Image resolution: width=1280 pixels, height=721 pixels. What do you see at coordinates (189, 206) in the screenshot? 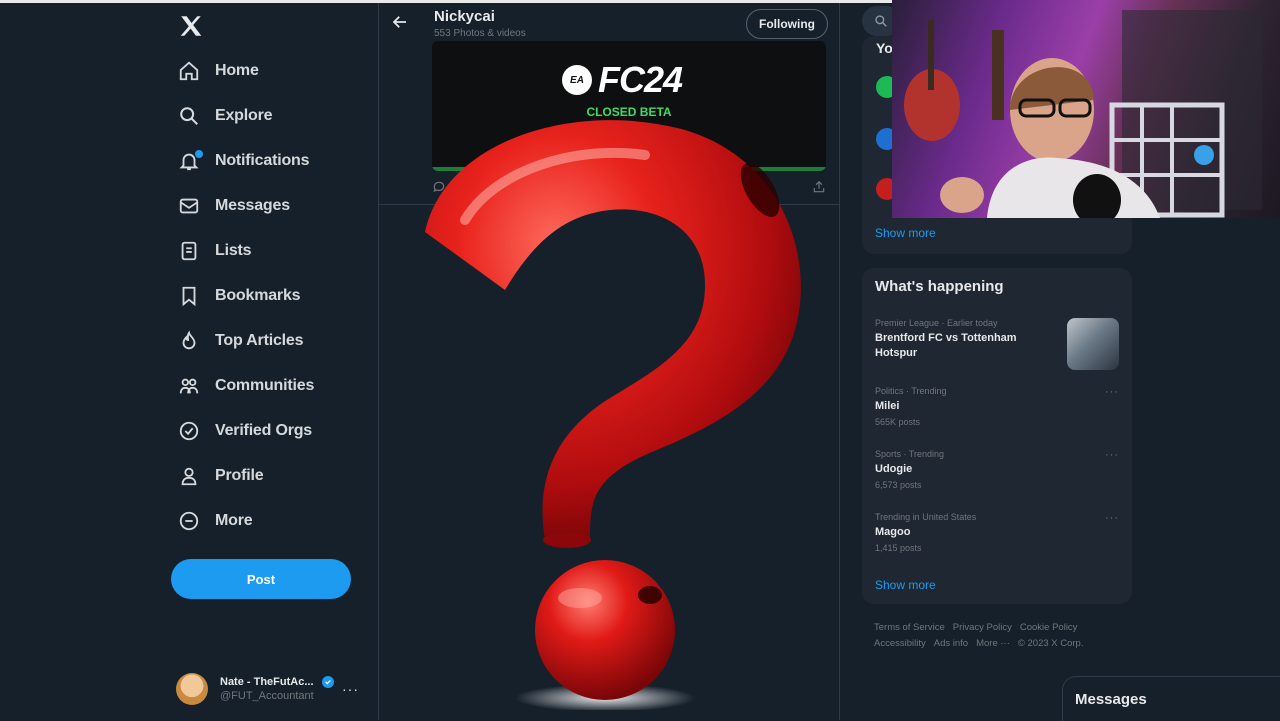
I see `envelope-icon` at bounding box center [189, 206].